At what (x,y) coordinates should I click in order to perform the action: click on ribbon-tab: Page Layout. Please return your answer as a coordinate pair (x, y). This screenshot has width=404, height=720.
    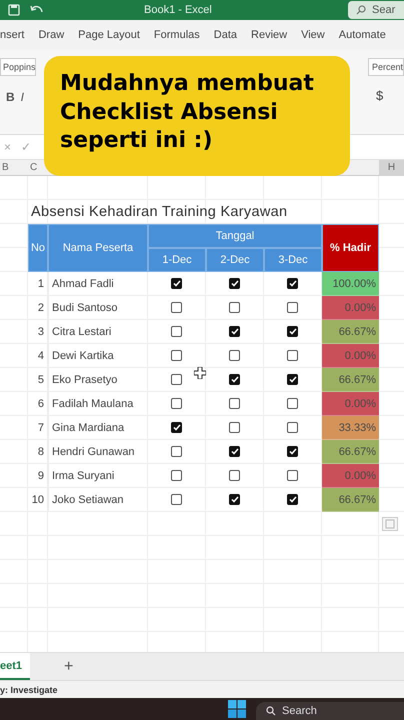
    Looking at the image, I should click on (109, 35).